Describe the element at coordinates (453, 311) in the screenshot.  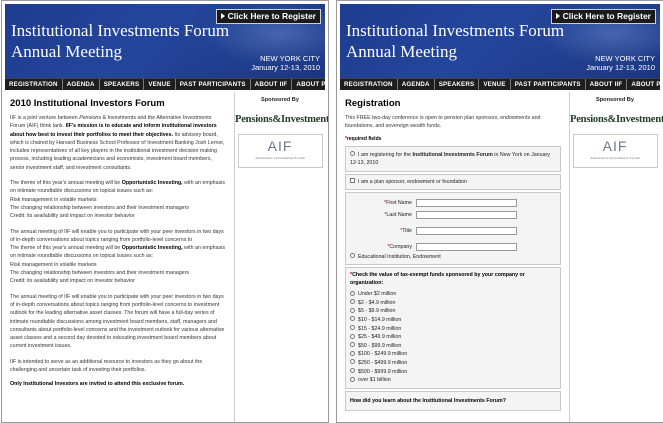
I see `fund-option: $5 - $9.9 million` at that location.